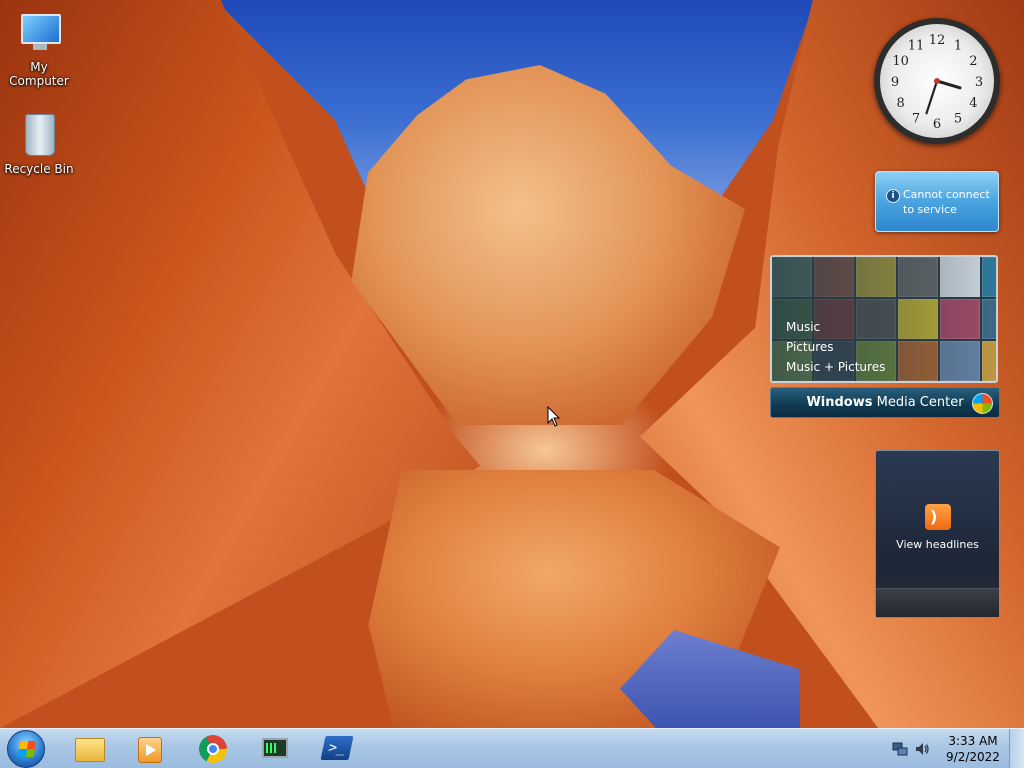 Image resolution: width=1024 pixels, height=768 pixels. I want to click on task-manager-icon, so click(275, 748).